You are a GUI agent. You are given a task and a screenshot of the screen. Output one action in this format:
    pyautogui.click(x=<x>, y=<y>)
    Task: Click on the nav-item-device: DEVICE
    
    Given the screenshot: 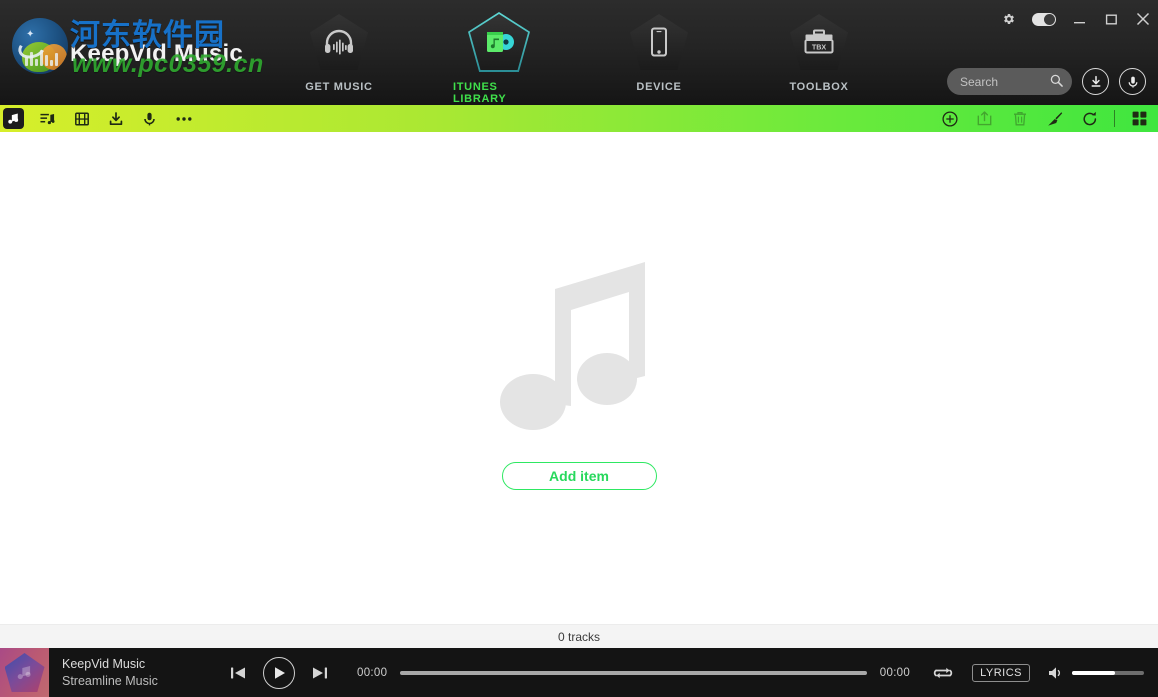 What is the action you would take?
    pyautogui.click(x=659, y=58)
    